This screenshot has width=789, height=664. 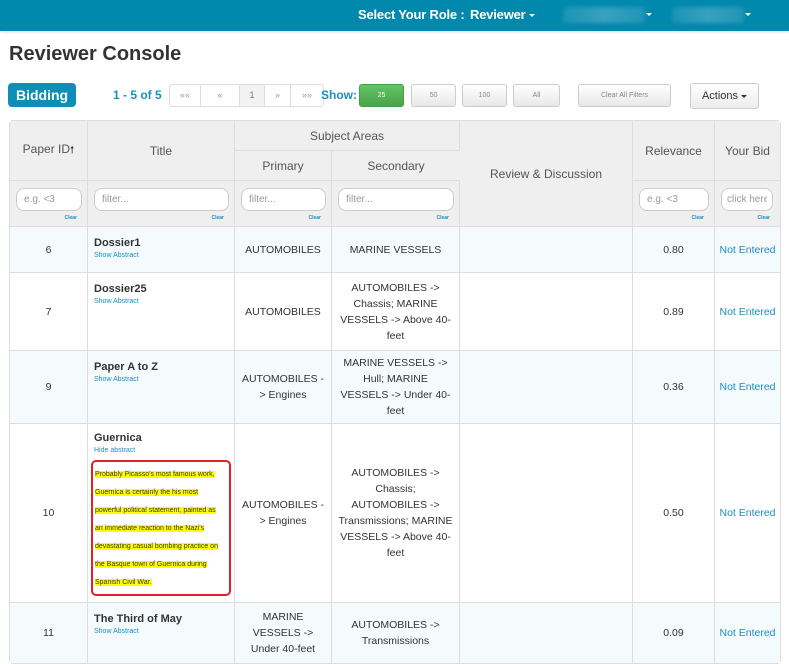 What do you see at coordinates (283, 633) in the screenshot?
I see `primary-cell: MARINE VESSELS -> Under 40-feet` at bounding box center [283, 633].